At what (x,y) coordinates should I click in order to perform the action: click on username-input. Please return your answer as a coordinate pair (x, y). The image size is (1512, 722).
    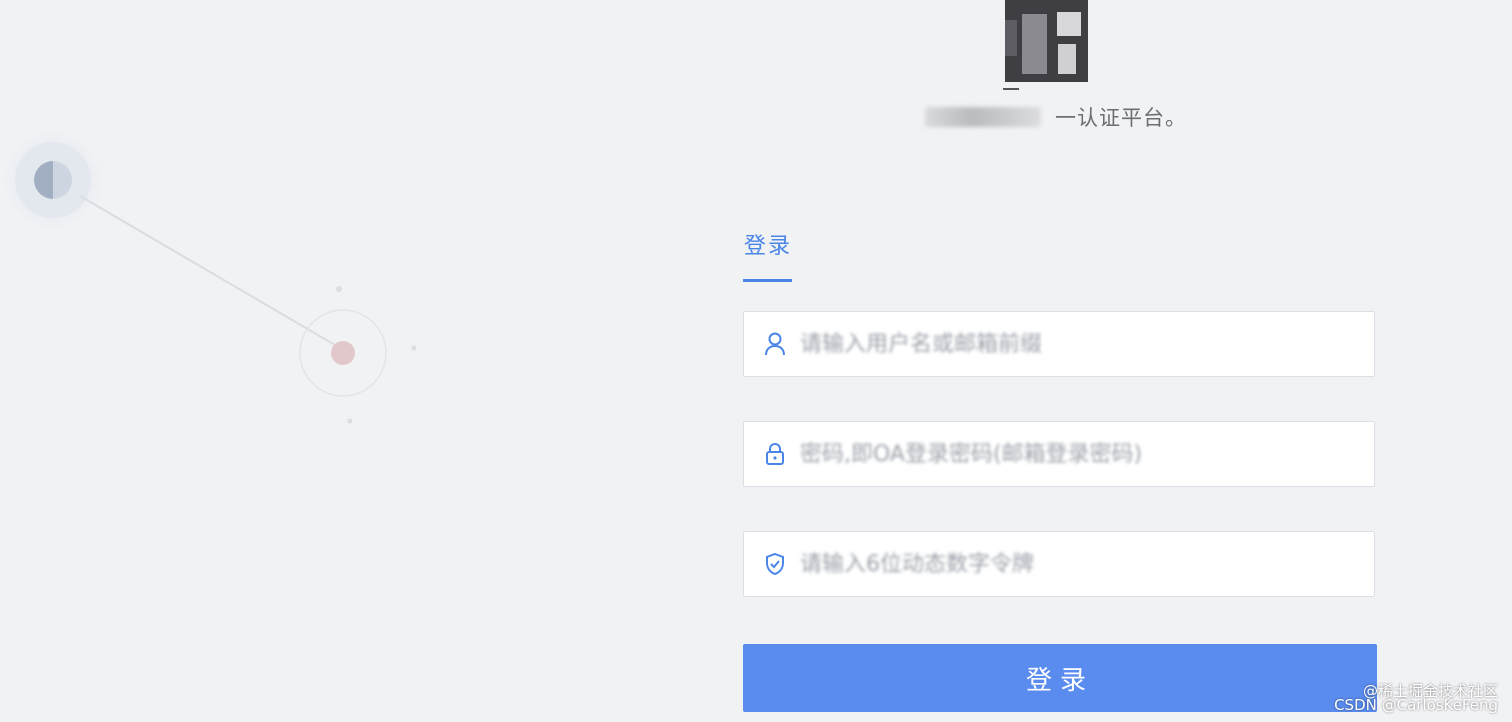
    Looking at the image, I should click on (1086, 344).